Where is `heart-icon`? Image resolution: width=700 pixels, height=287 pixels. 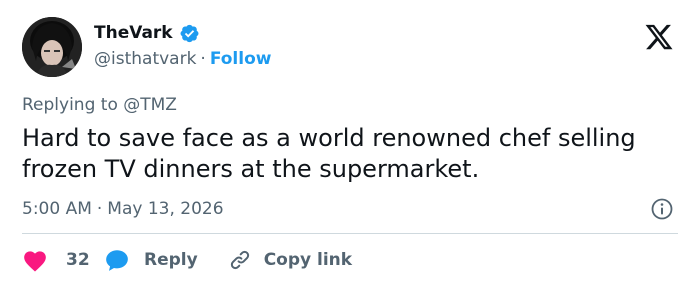 heart-icon is located at coordinates (35, 260).